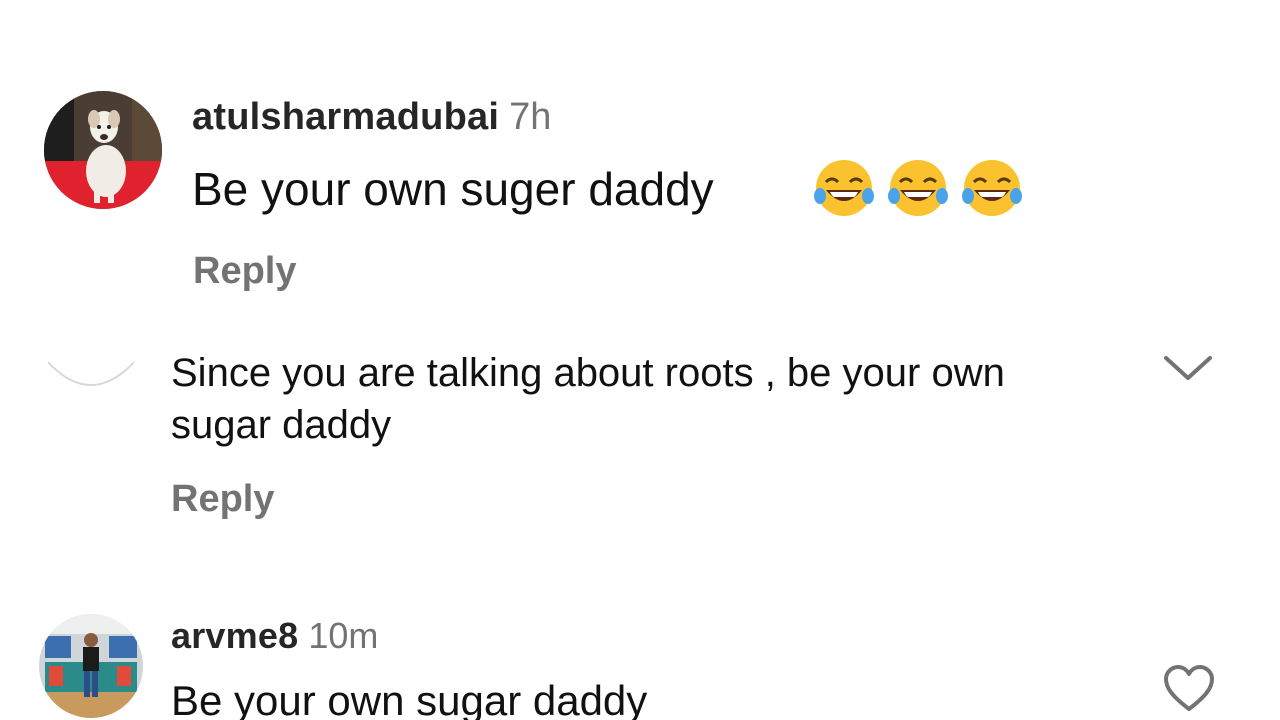  I want to click on avatar-placeholder-image, so click(91, 343).